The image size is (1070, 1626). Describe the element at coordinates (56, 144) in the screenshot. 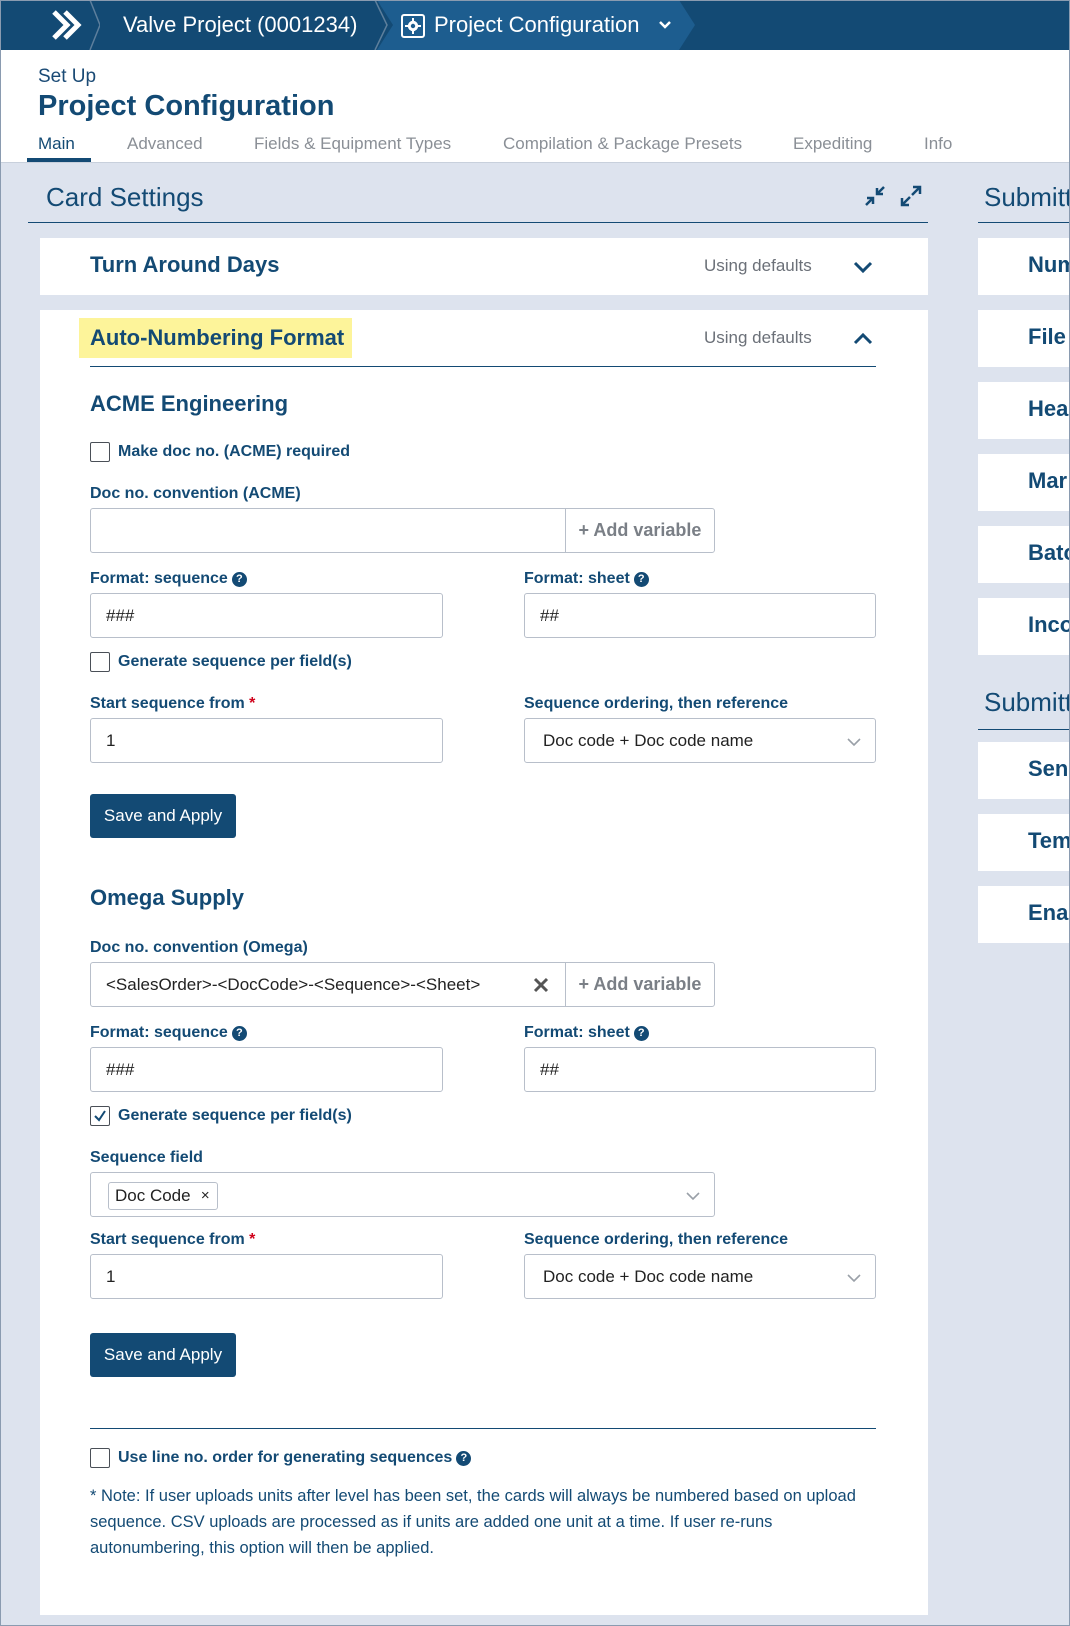

I see `tab-main: Main` at that location.